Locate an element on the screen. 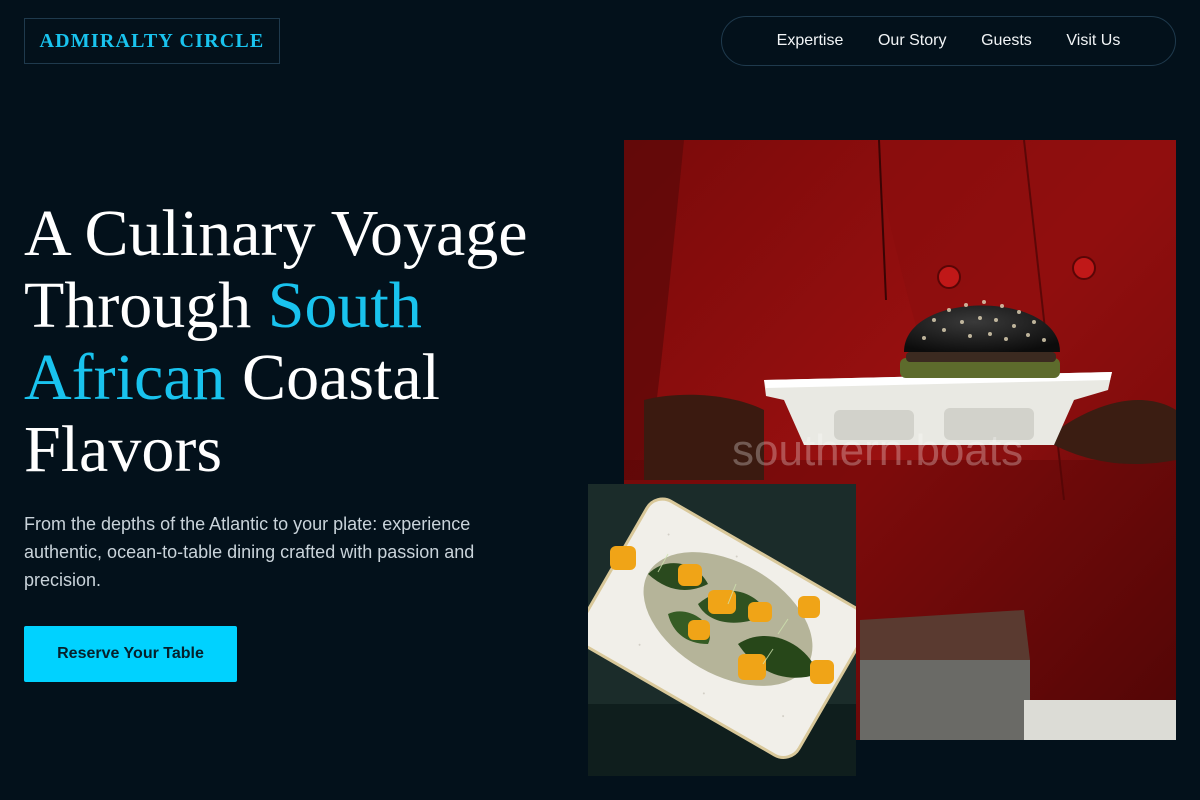 The width and height of the screenshot is (1200, 800). nav-link-expertise: Expertise is located at coordinates (810, 41).